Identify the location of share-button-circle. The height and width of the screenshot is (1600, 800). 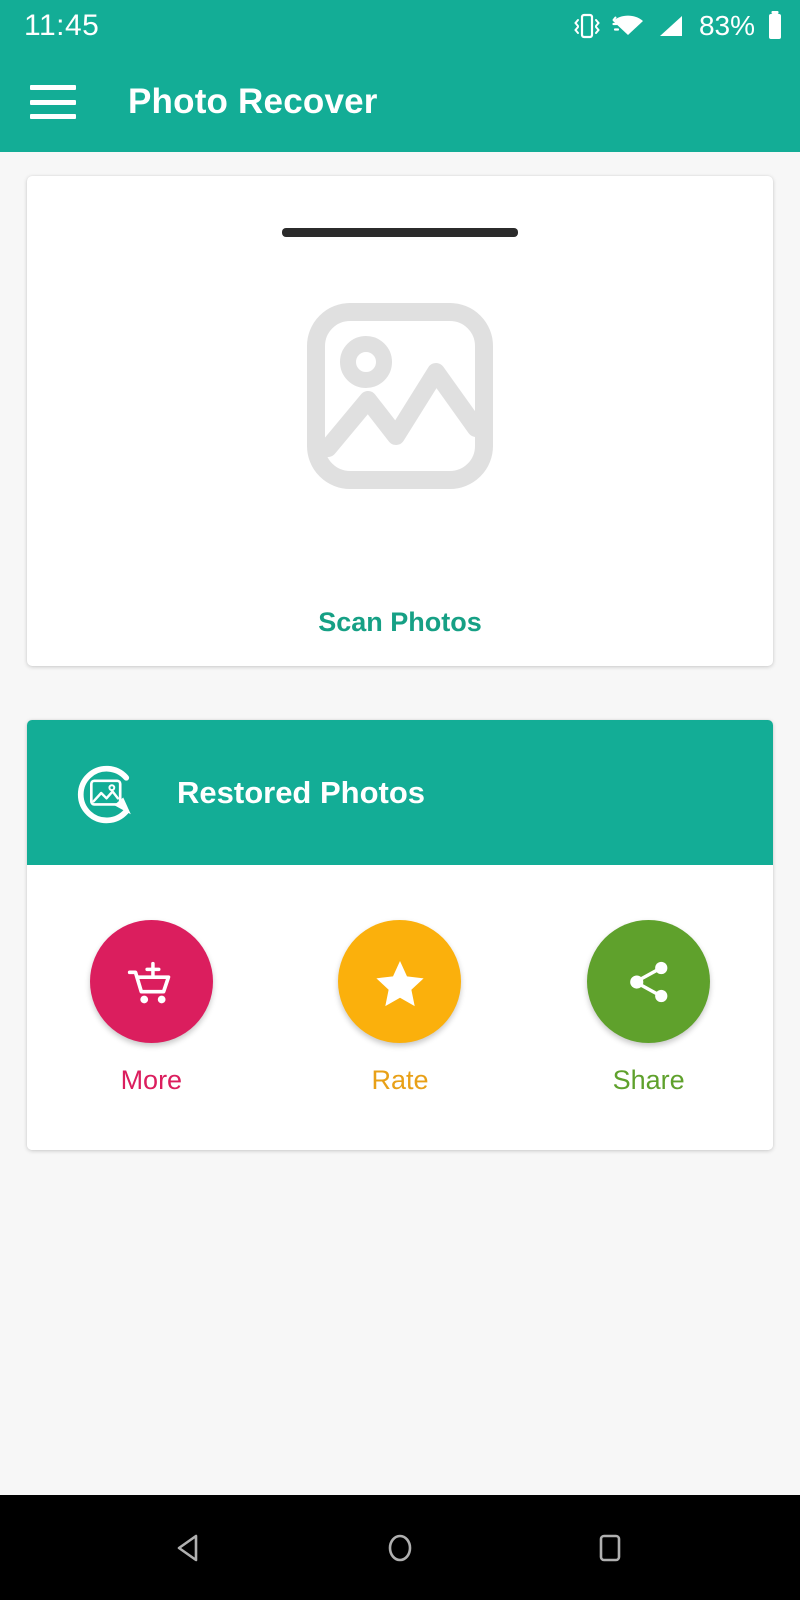
(649, 981).